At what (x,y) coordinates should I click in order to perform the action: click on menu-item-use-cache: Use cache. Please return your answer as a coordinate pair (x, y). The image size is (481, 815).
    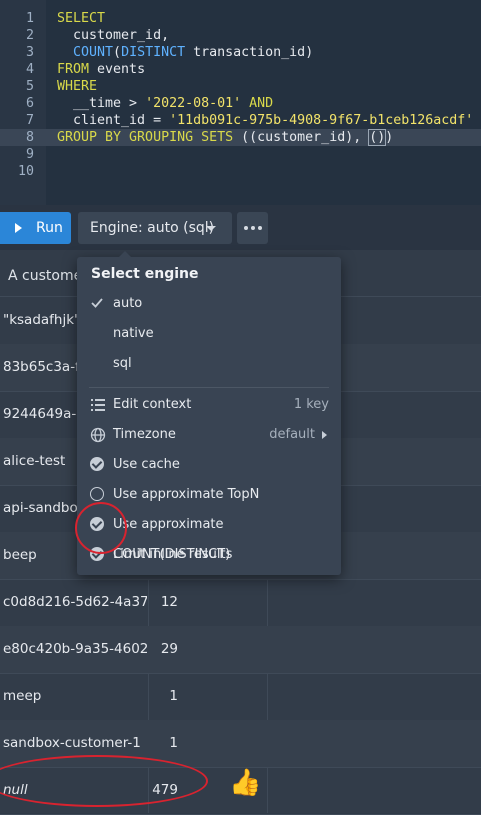
    Looking at the image, I should click on (209, 465).